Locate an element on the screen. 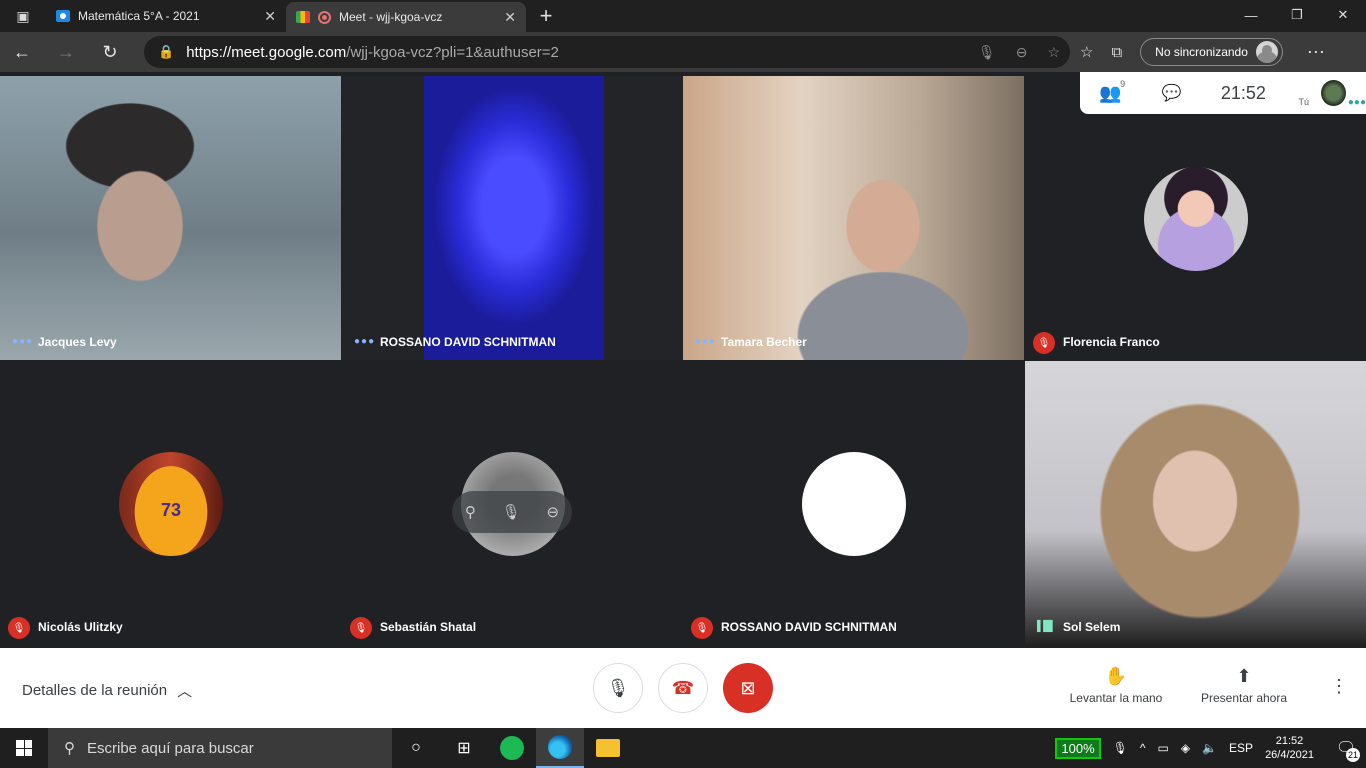  zoom-out-icon: ⊖ is located at coordinates (1022, 52).